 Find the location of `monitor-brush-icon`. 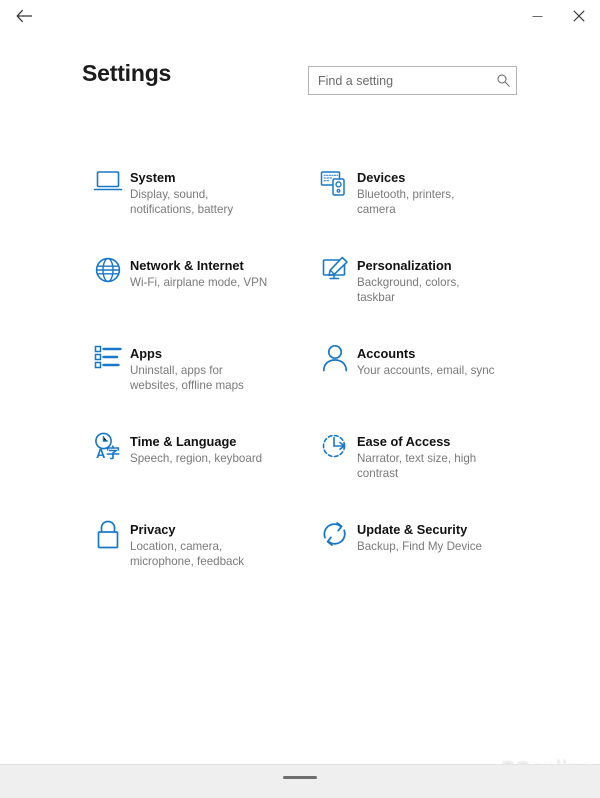

monitor-brush-icon is located at coordinates (335, 275).